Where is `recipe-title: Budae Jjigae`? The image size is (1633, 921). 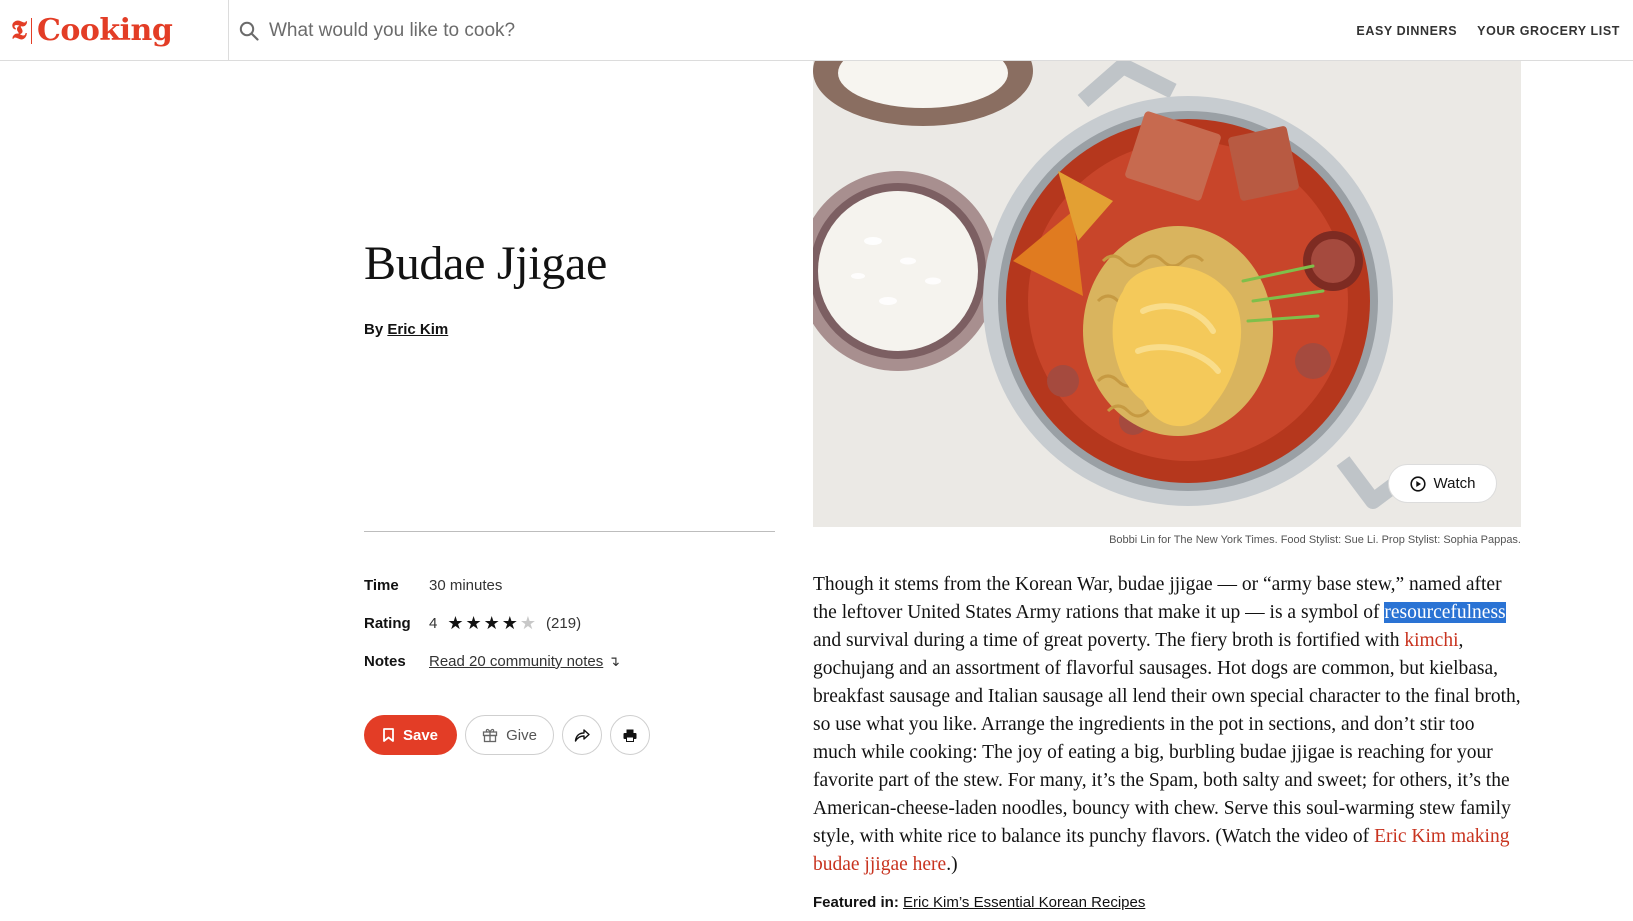
recipe-title: Budae Jjigae is located at coordinates (485, 263).